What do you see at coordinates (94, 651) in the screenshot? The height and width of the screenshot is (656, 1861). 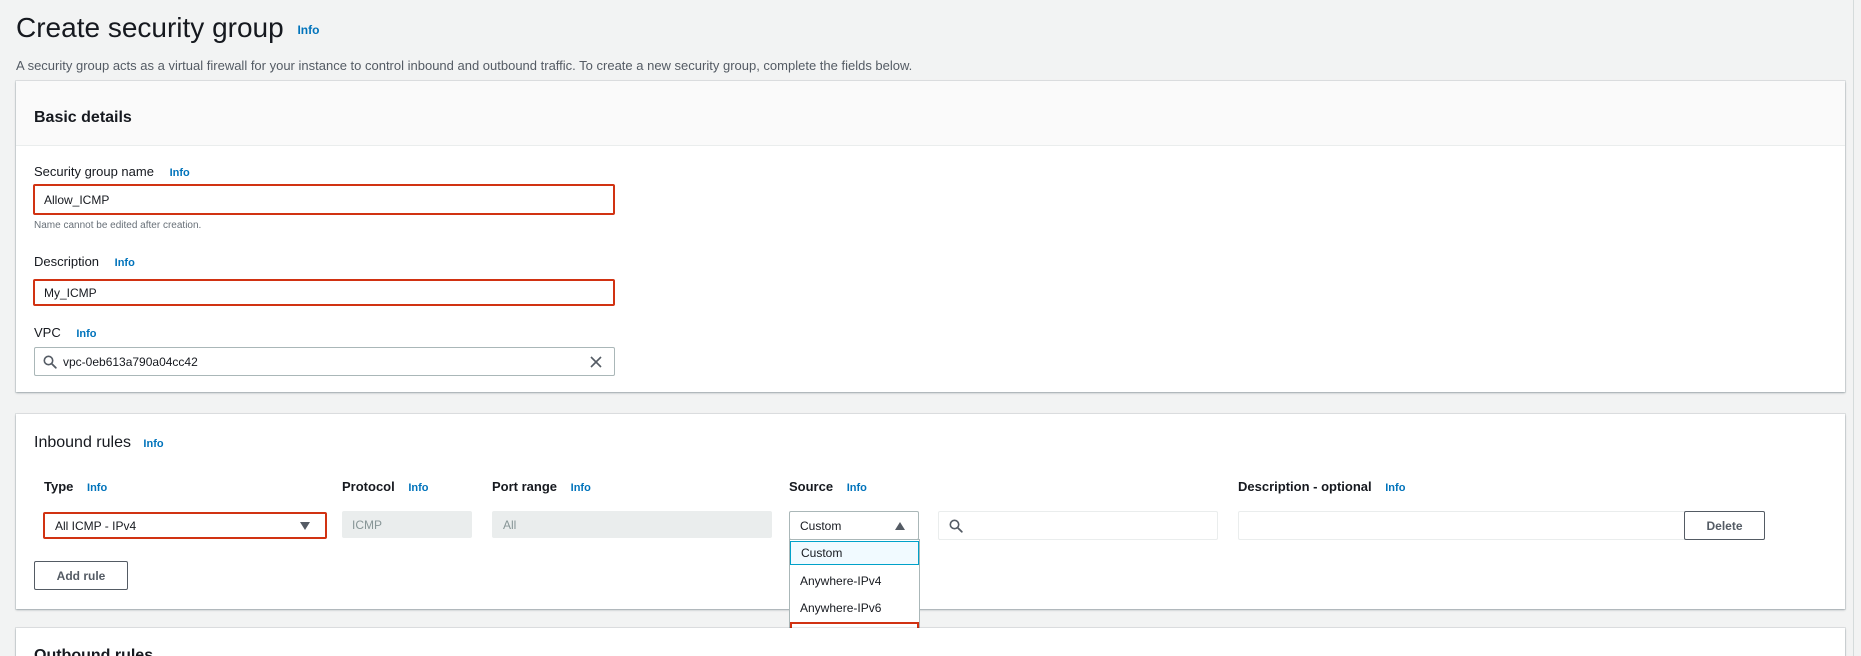 I see `outbound-rules-title: Outbound rules` at bounding box center [94, 651].